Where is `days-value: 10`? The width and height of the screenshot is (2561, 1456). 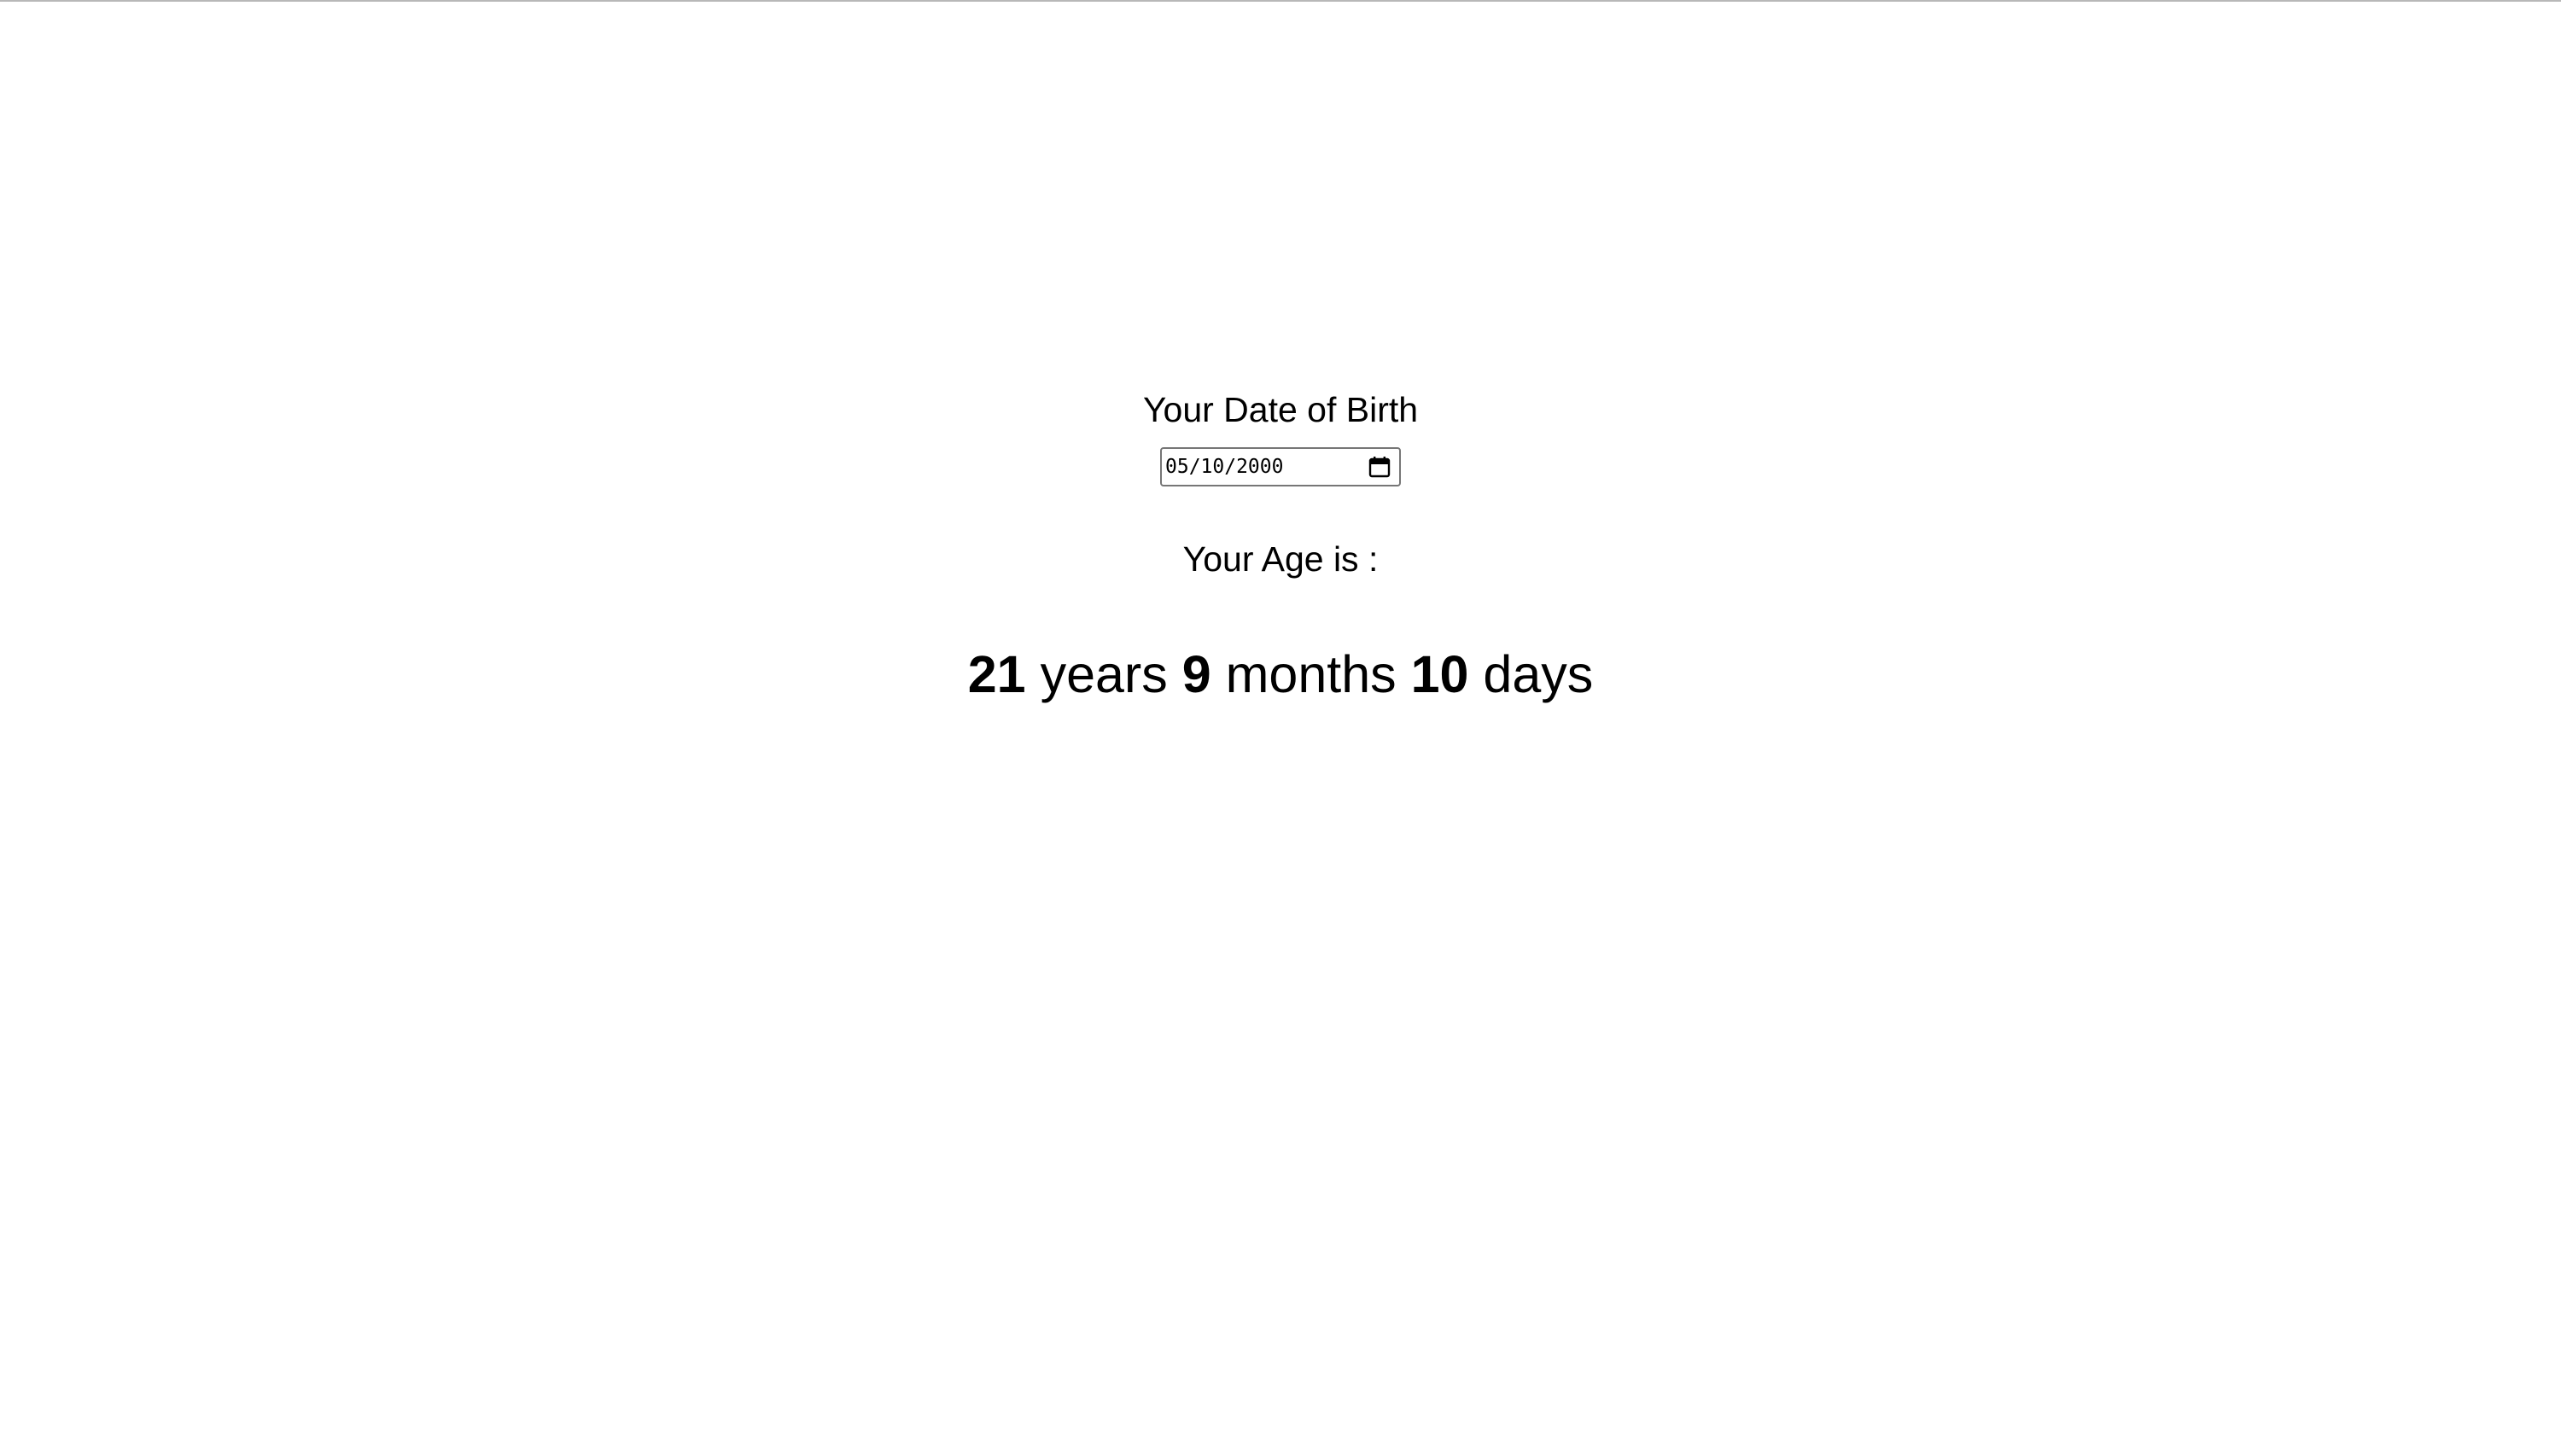
days-value: 10 is located at coordinates (1439, 674).